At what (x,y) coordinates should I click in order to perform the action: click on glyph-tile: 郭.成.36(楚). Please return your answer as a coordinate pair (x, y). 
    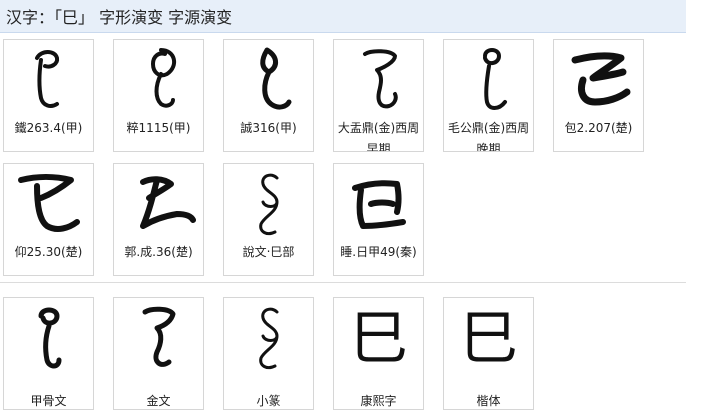
    Looking at the image, I should click on (158, 219).